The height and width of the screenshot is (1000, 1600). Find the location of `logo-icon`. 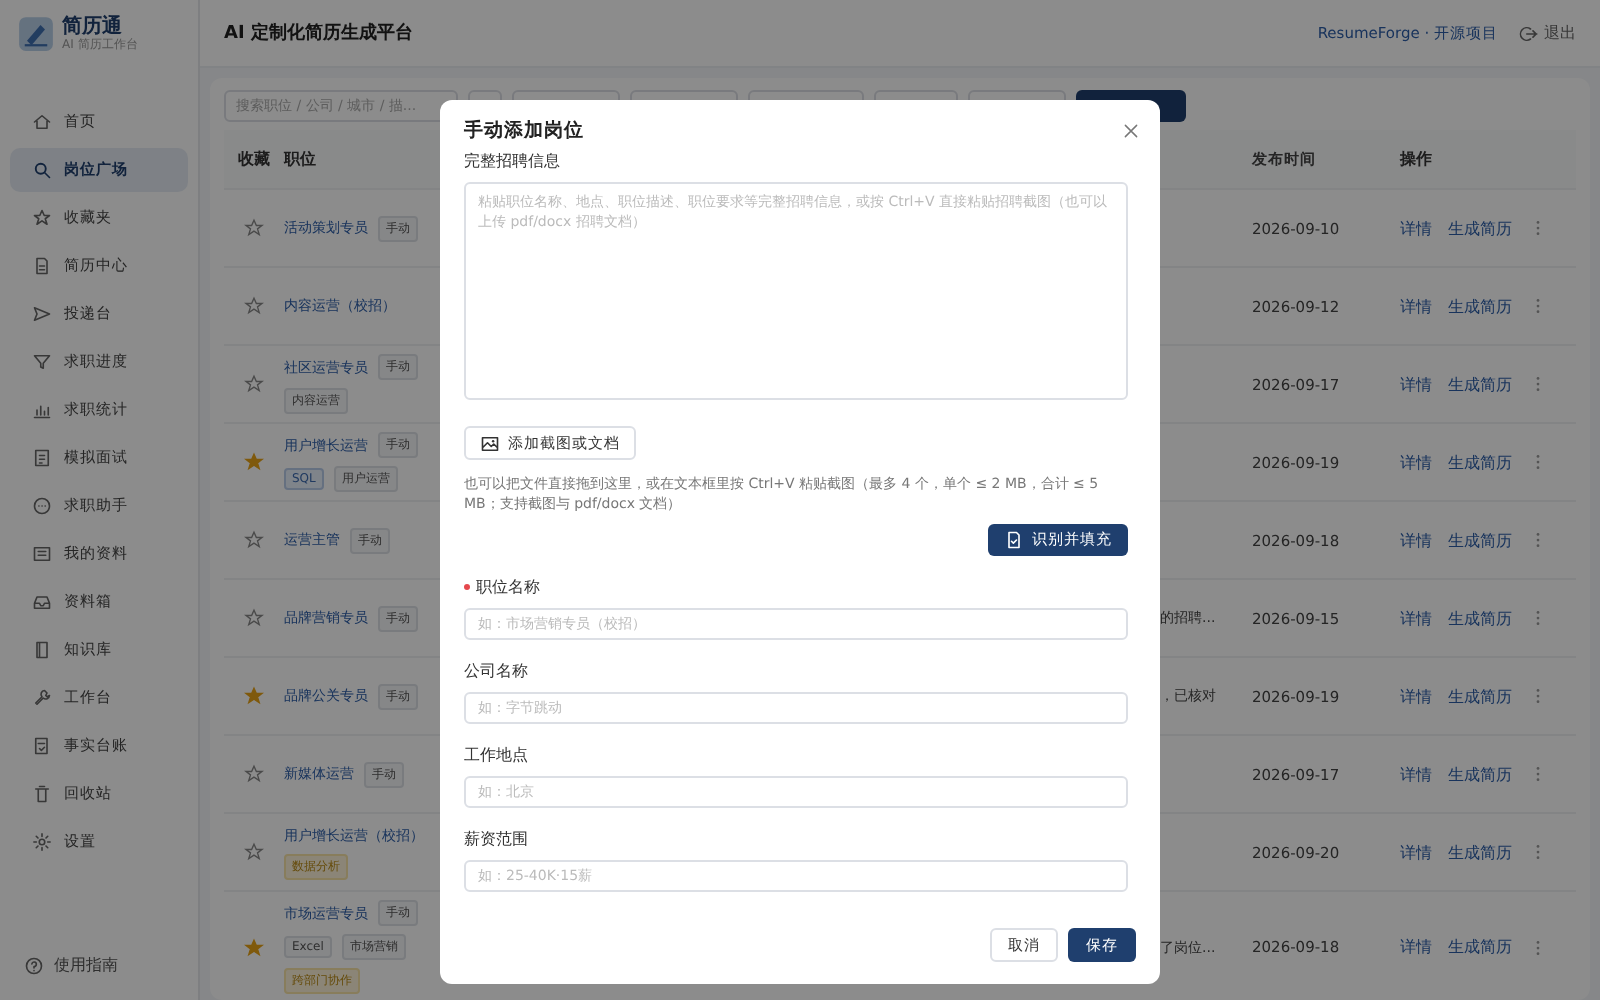

logo-icon is located at coordinates (36, 34).